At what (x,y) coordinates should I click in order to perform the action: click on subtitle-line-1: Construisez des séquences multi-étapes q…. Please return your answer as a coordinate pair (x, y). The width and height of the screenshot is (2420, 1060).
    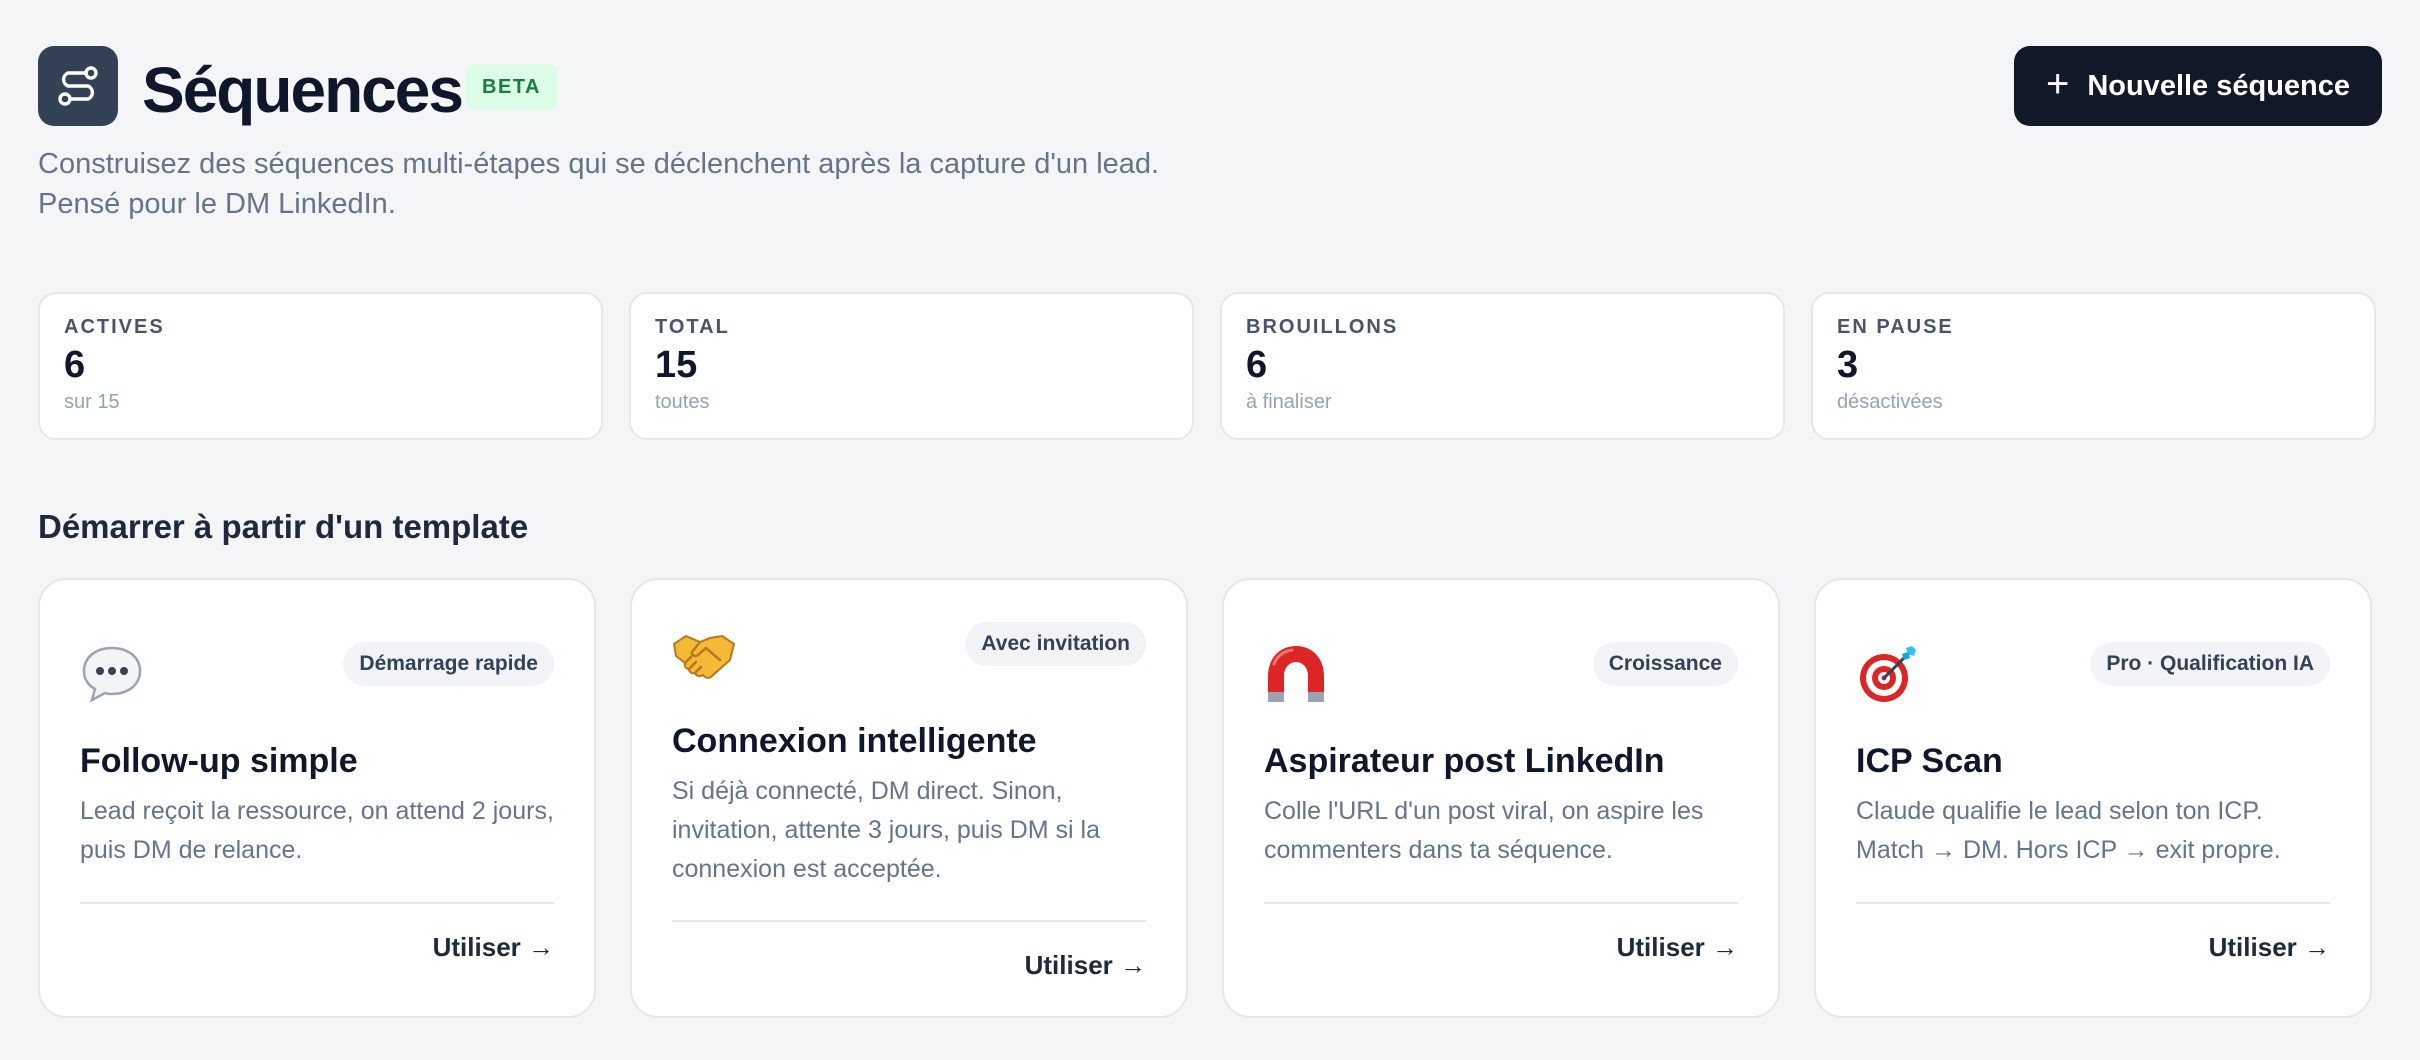
    Looking at the image, I should click on (599, 164).